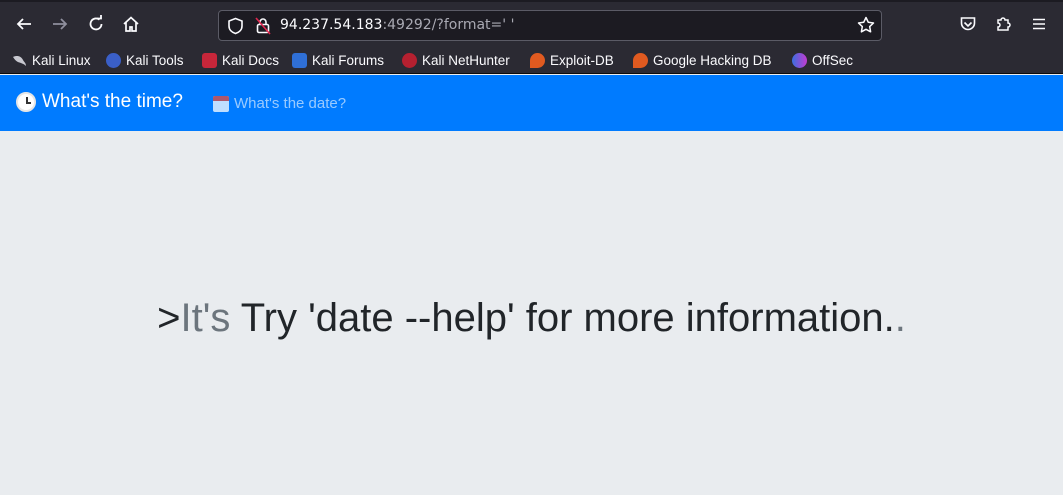  I want to click on insecure-lock-icon, so click(263, 28).